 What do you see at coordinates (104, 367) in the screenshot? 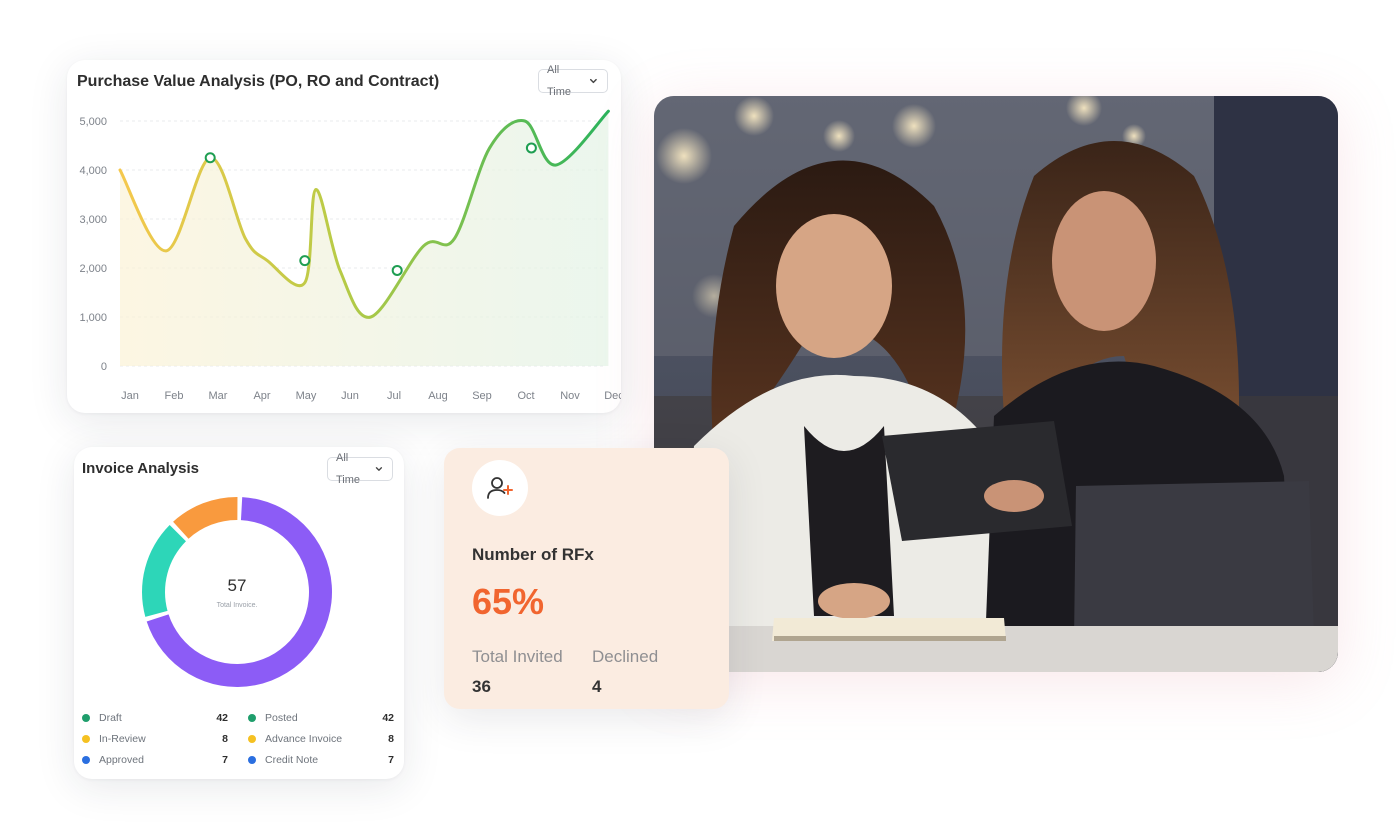
I see `y-tick-label: 0` at bounding box center [104, 367].